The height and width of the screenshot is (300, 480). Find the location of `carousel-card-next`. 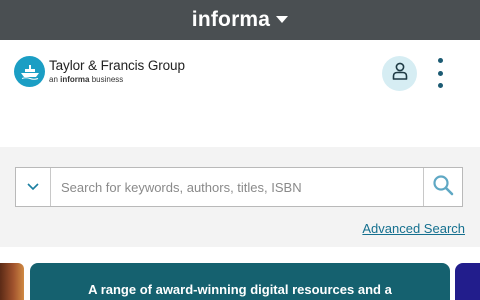

carousel-card-next is located at coordinates (467, 281).